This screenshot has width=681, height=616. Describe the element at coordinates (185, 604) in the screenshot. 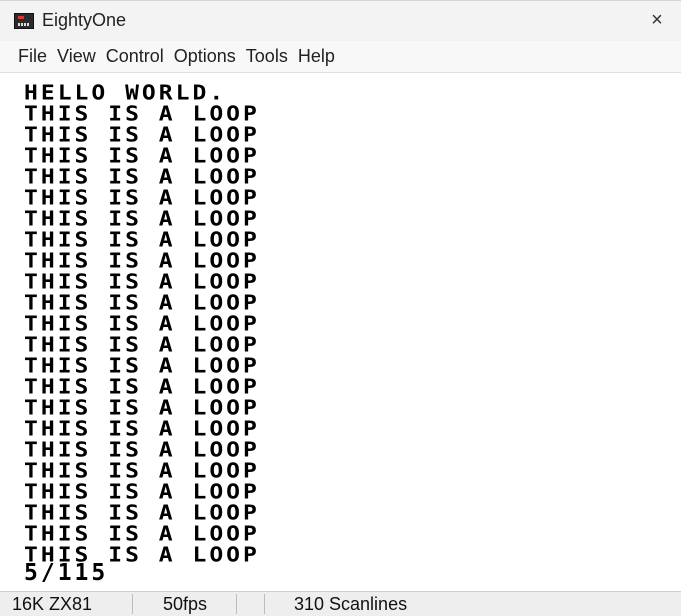

I see `status-fps: 50fps` at that location.